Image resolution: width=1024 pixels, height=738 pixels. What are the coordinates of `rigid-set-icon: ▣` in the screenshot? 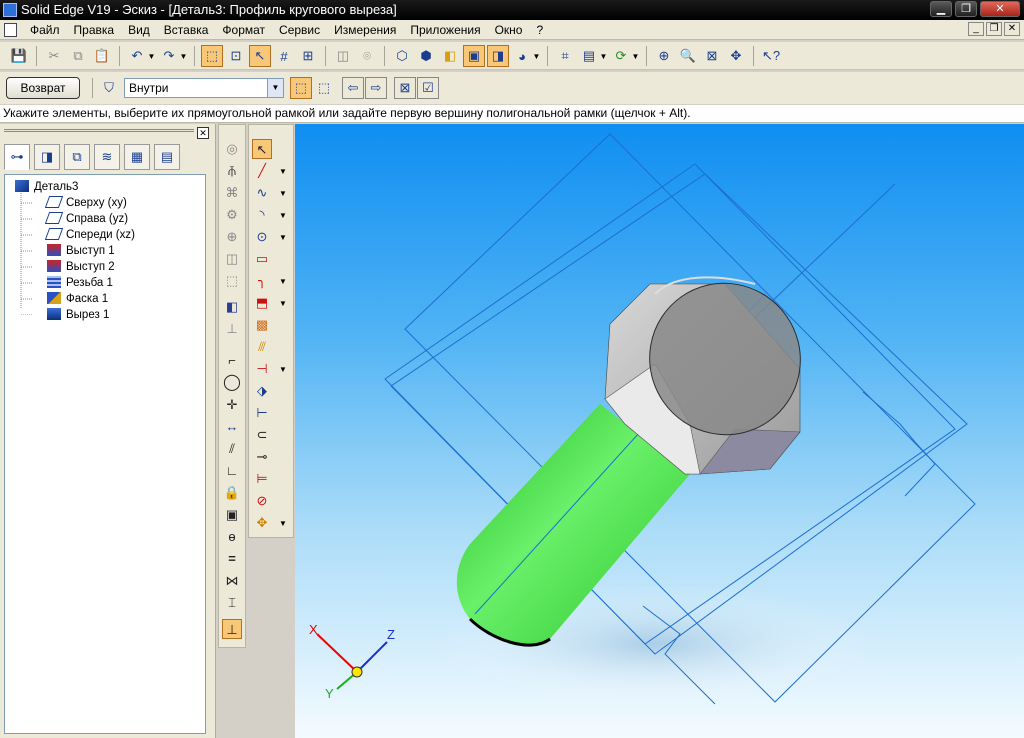 It's located at (232, 515).